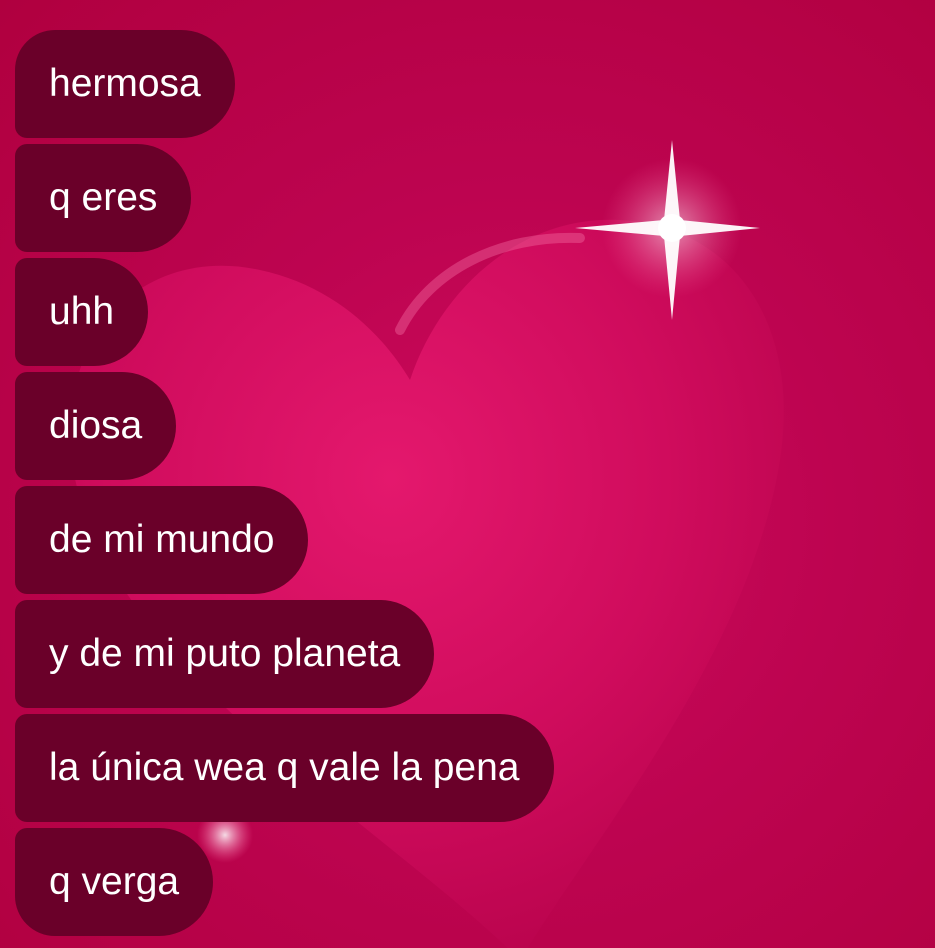 Image resolution: width=935 pixels, height=948 pixels. I want to click on message-bubble: de mi mundo, so click(162, 540).